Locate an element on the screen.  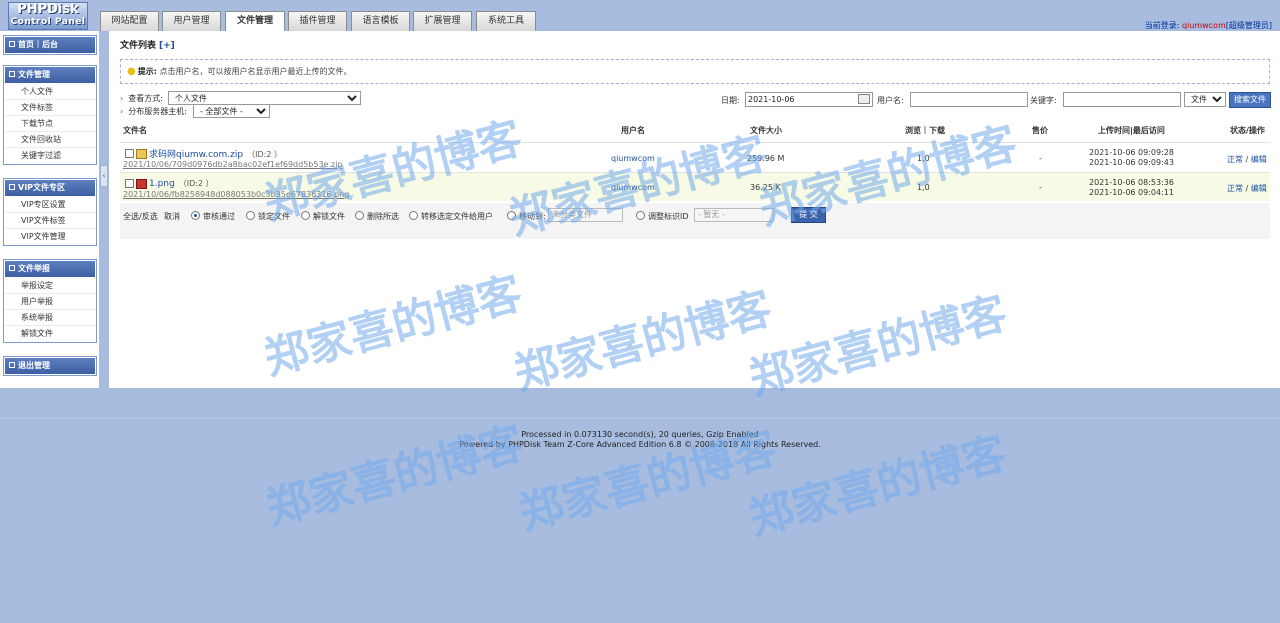
tab-system-tools: 系统工具 is located at coordinates (506, 21).